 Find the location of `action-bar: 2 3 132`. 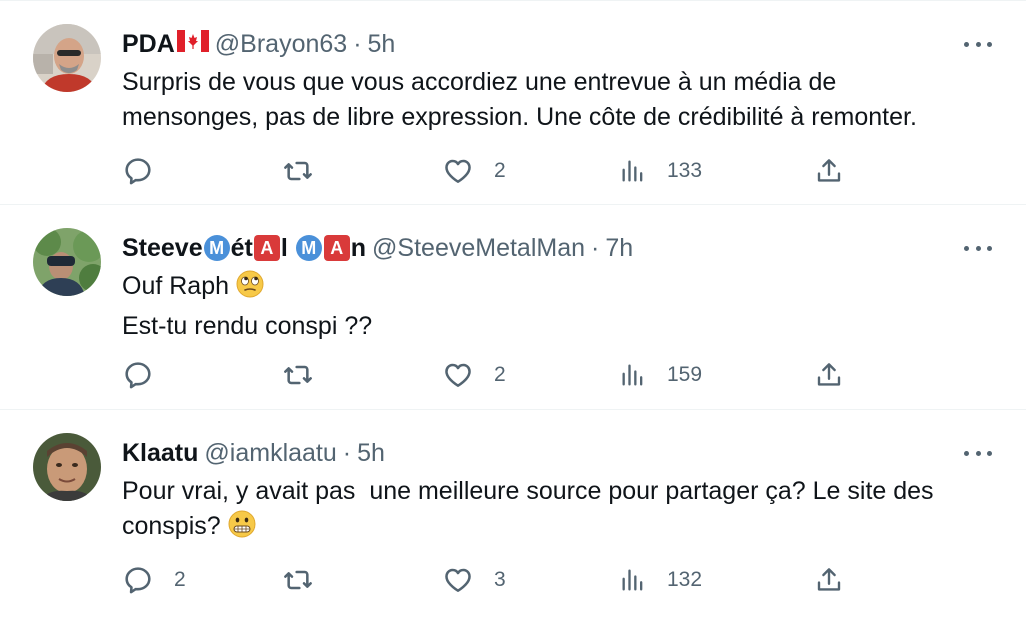

action-bar: 2 3 132 is located at coordinates (487, 580).